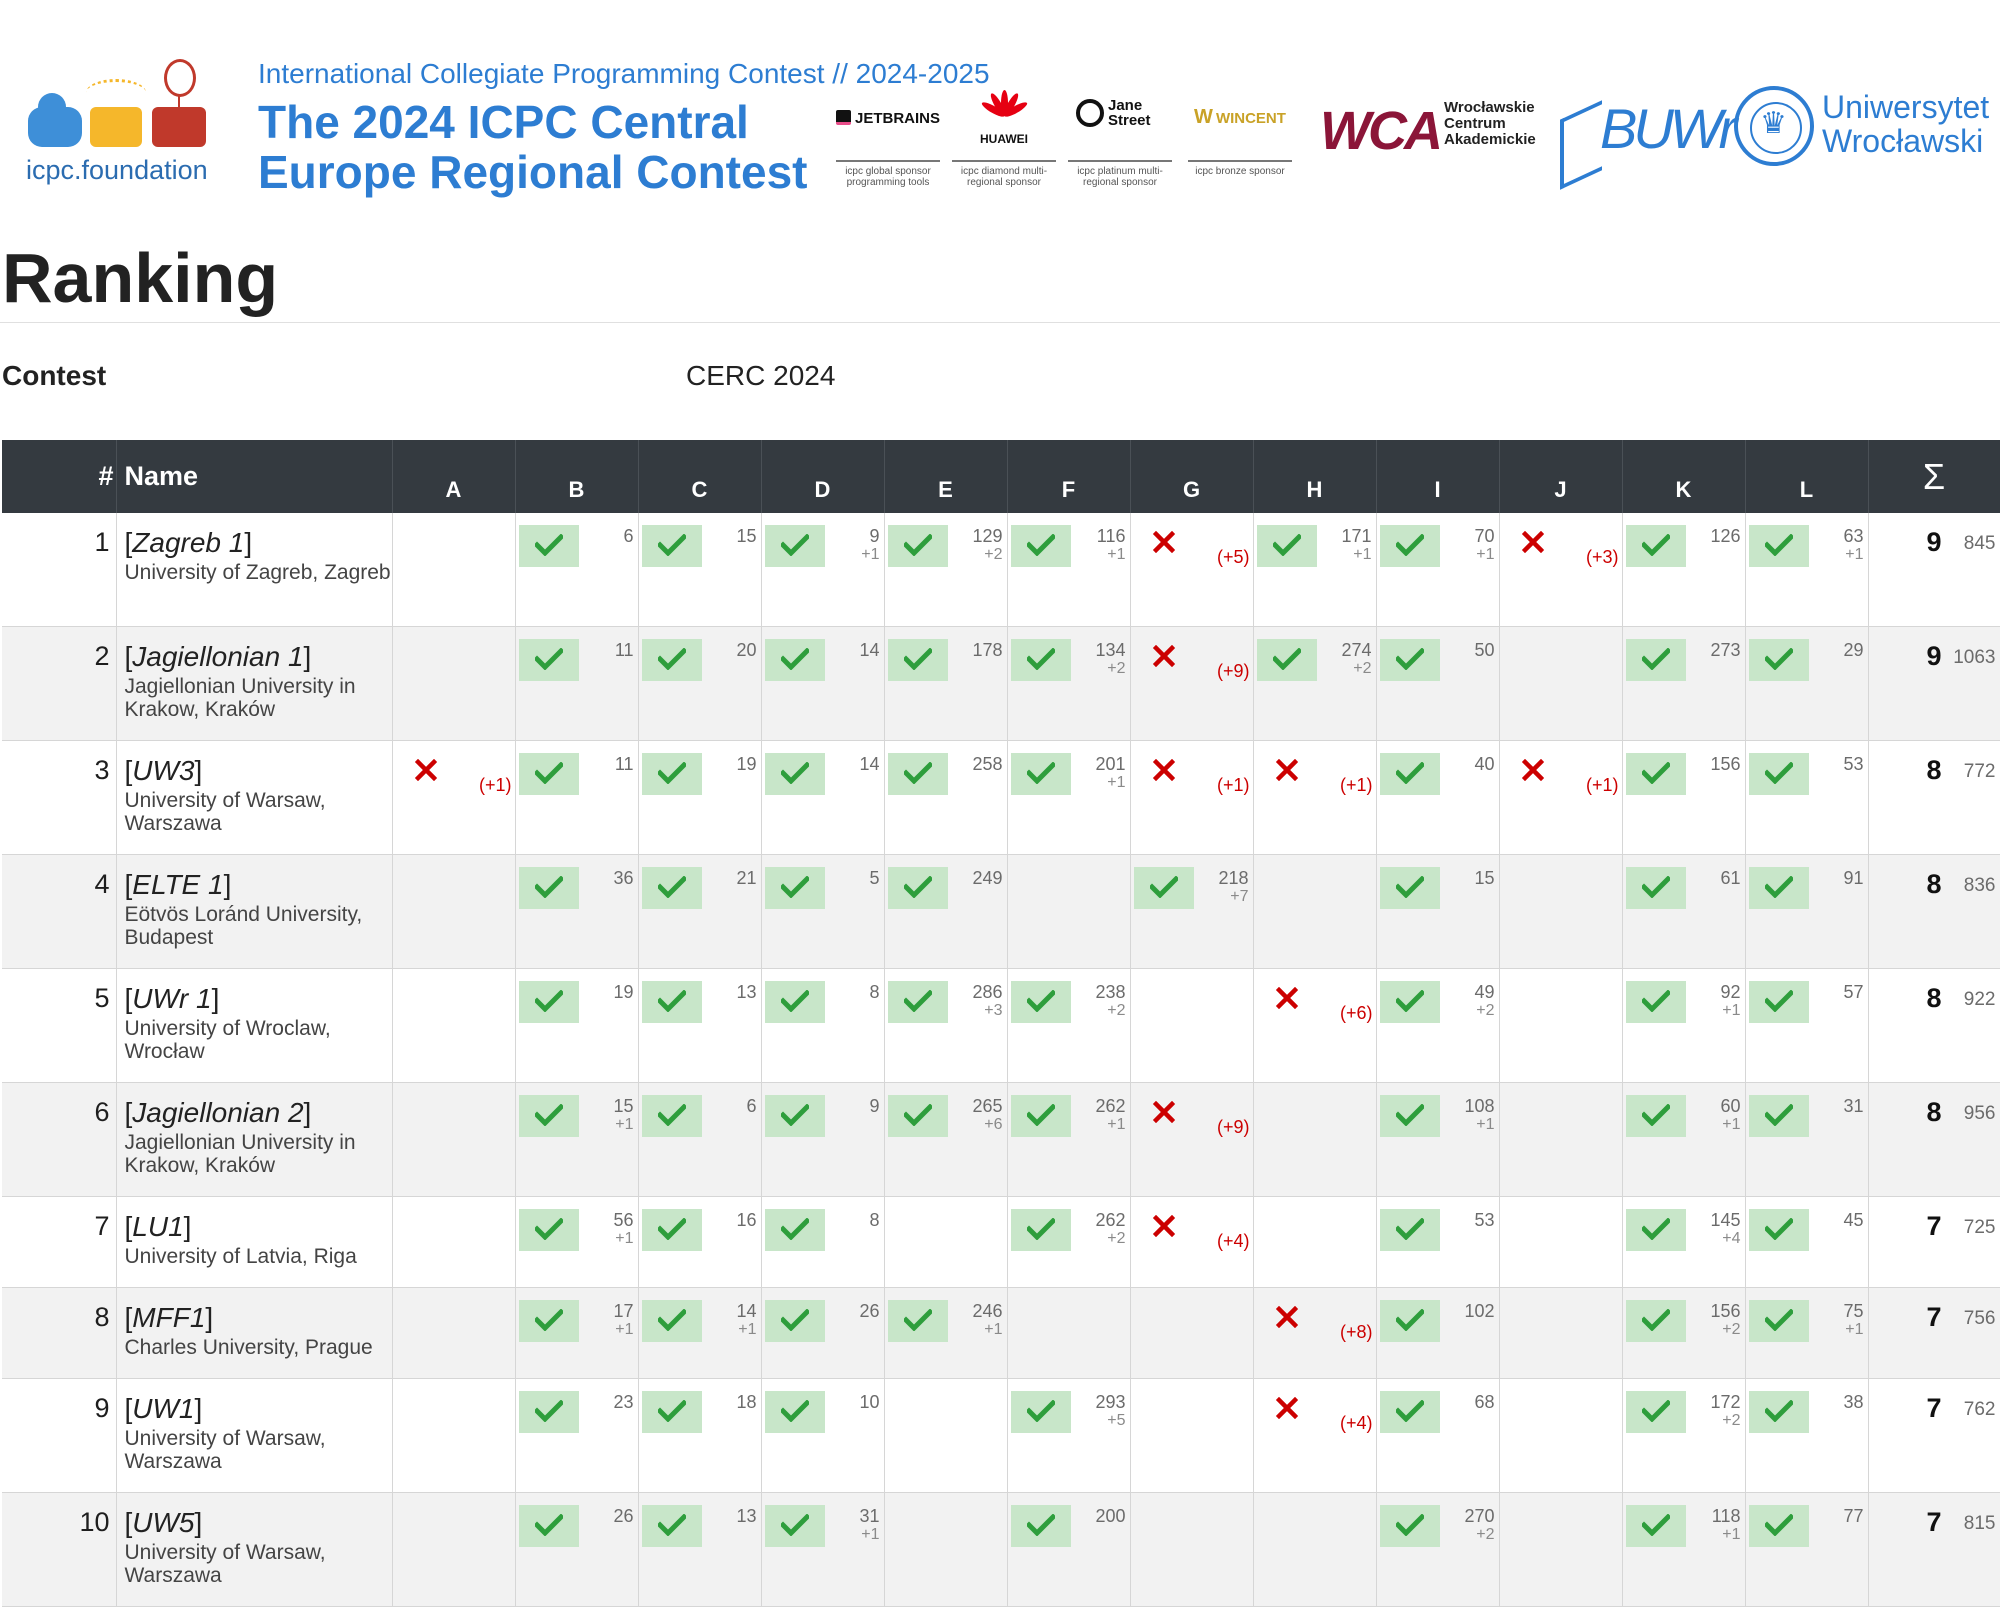 The width and height of the screenshot is (2000, 1607). What do you see at coordinates (1069, 683) in the screenshot?
I see `problem-cell-f: 134 +2` at bounding box center [1069, 683].